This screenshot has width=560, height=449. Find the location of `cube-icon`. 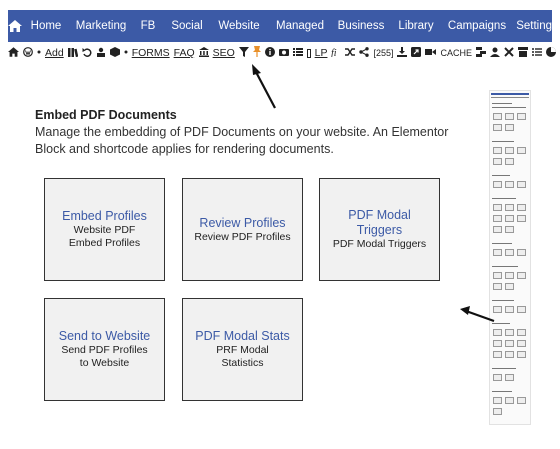

cube-icon is located at coordinates (114, 53).